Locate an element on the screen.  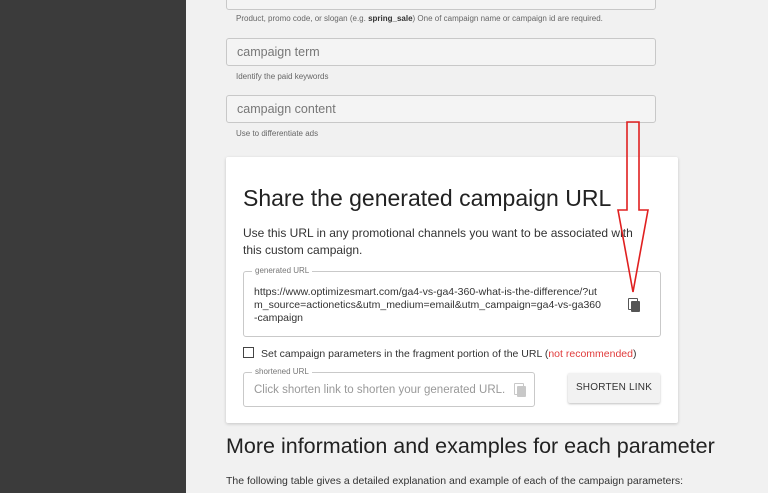
copy-icon is located at coordinates (634, 305).